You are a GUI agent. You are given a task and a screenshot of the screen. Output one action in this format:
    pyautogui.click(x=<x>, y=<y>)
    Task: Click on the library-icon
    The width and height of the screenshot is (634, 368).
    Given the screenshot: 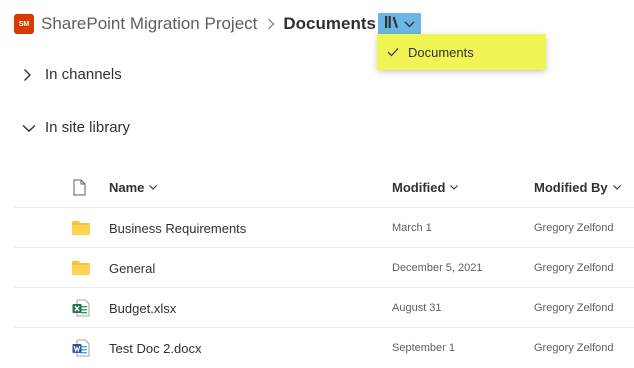 What is the action you would take?
    pyautogui.click(x=392, y=24)
    